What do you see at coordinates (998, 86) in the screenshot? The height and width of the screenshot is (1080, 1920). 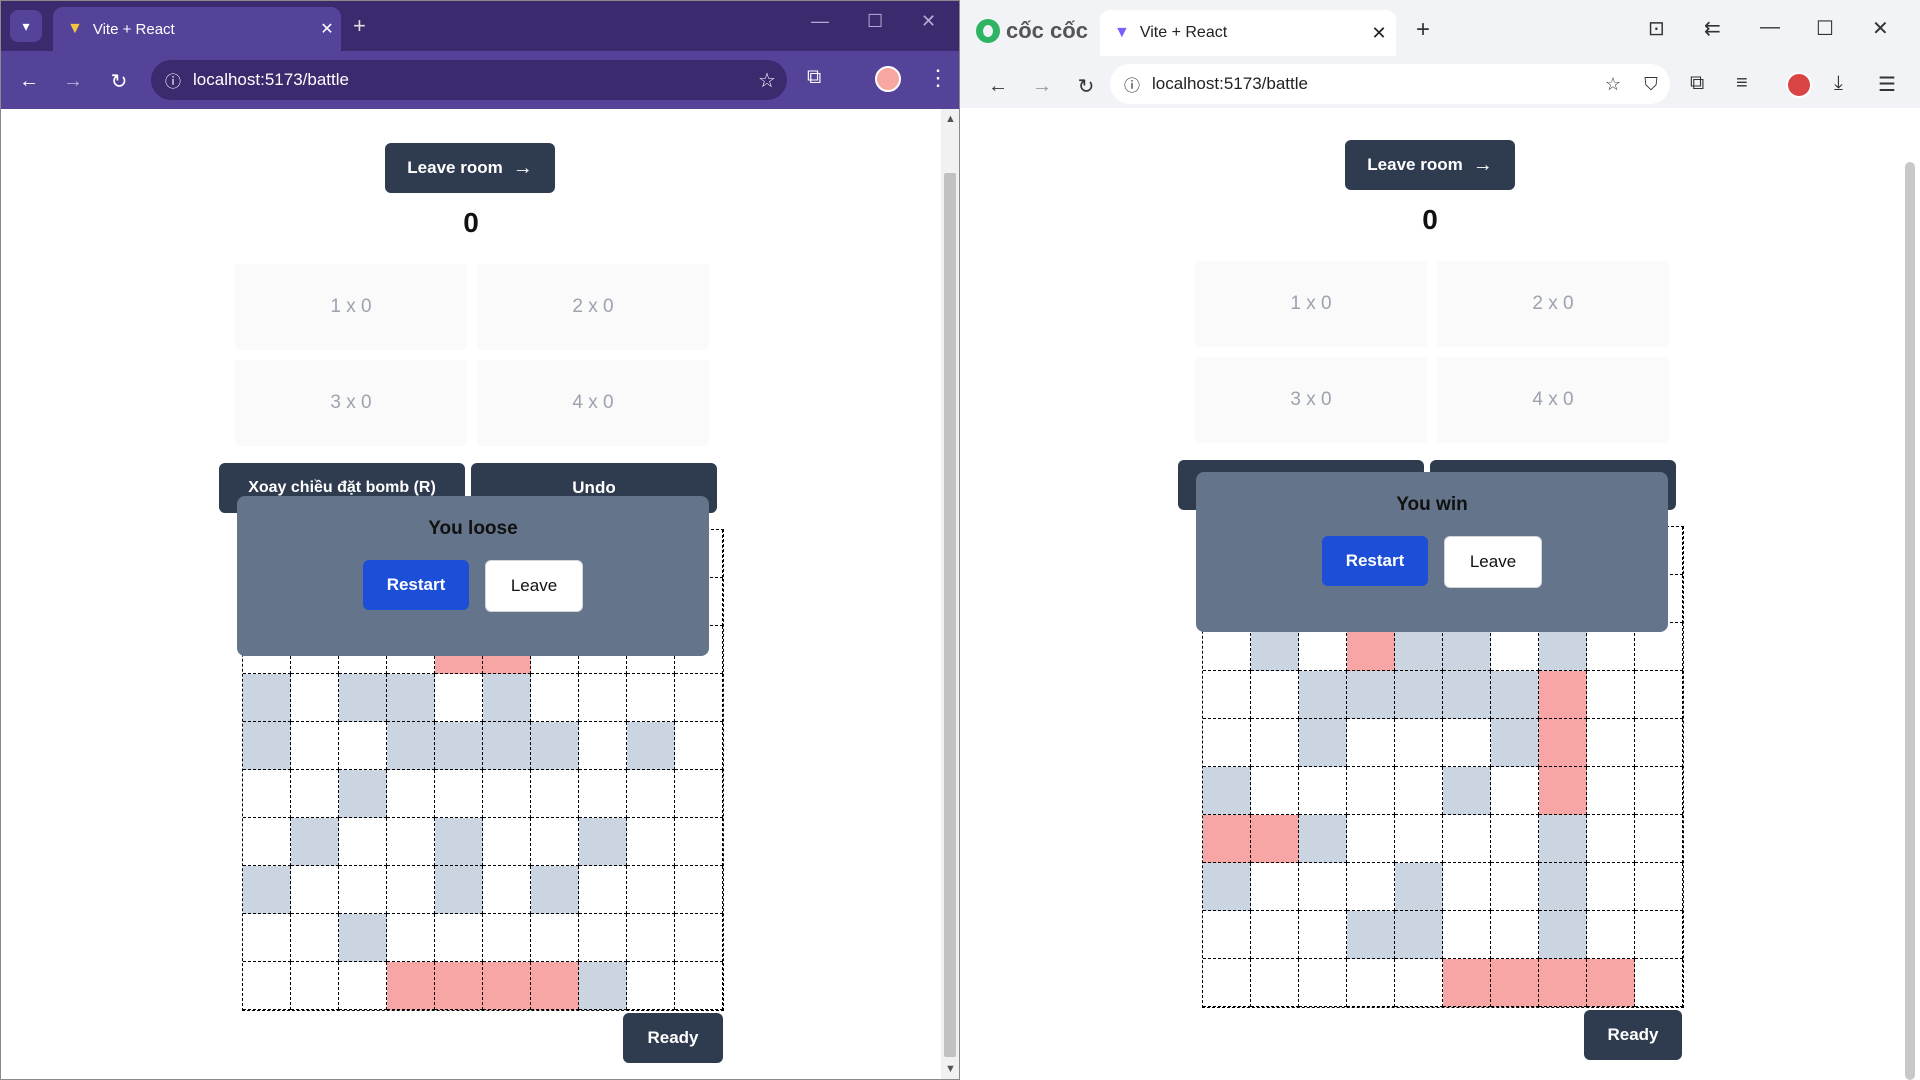 I see `back-icon: ←` at bounding box center [998, 86].